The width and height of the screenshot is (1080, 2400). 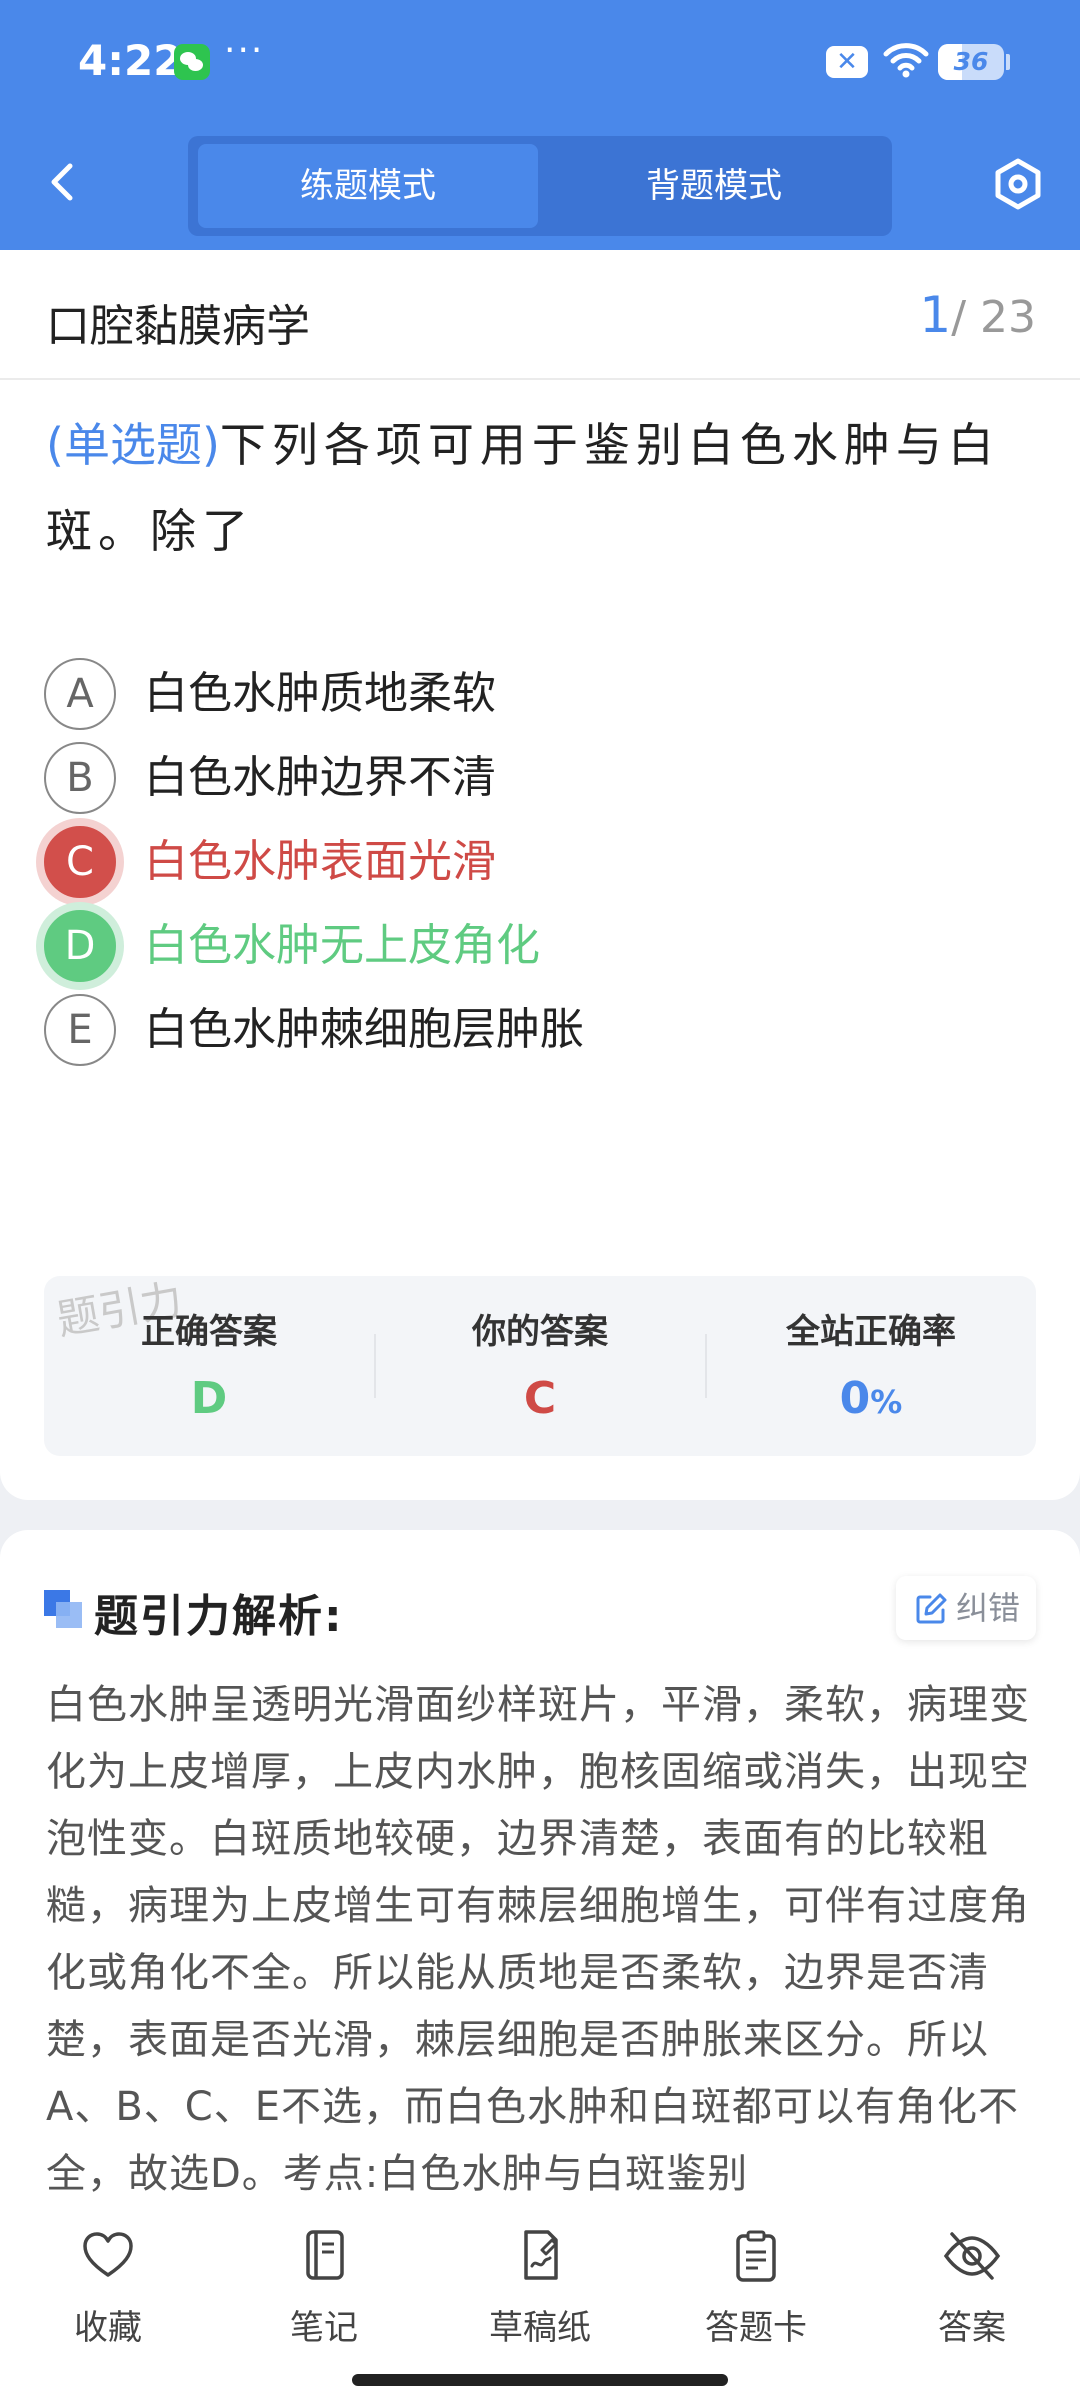 What do you see at coordinates (342, 945) in the screenshot?
I see `option-text: 白色水肿无上皮角化` at bounding box center [342, 945].